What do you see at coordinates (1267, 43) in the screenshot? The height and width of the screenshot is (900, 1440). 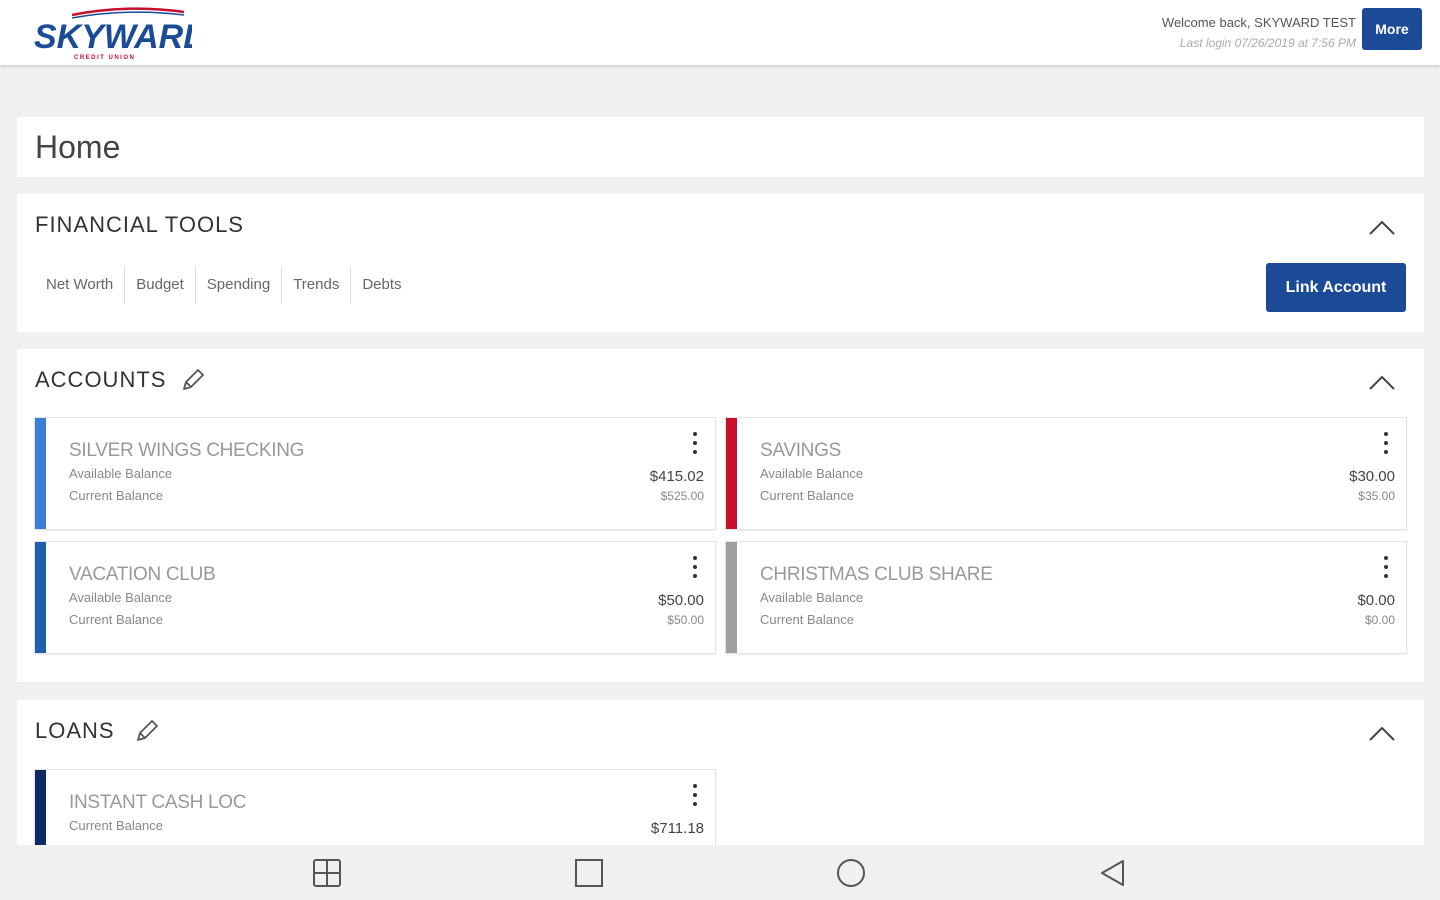 I see `last-login-text: Last login 07/26/2019 at 7:56 PM` at bounding box center [1267, 43].